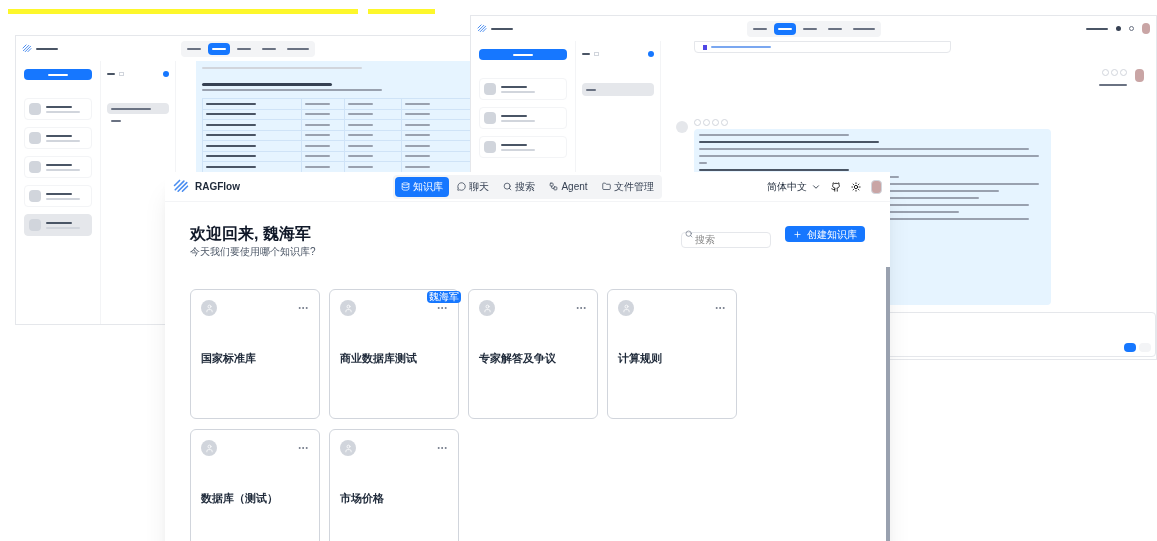 The height and width of the screenshot is (541, 1157). Describe the element at coordinates (401, 11) in the screenshot. I see `highlight-mark` at that location.